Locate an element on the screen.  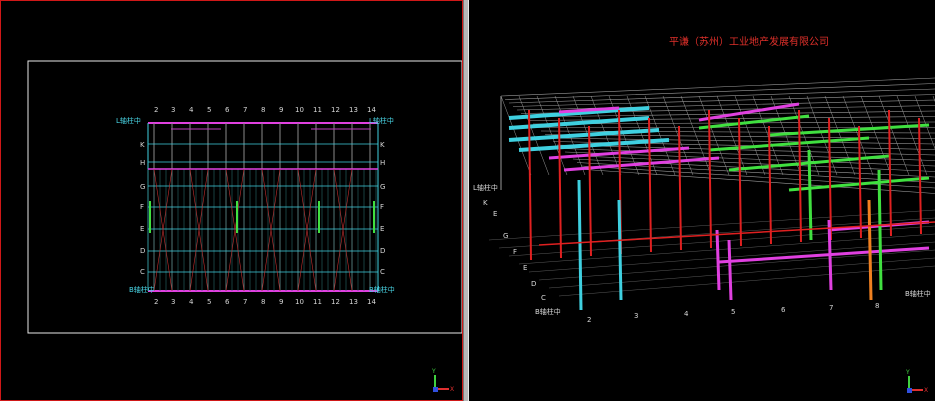
plan-top-grid-labels: 2 3 4 5 6 7 8 9 10 11 12 13 14 is located at coordinates (265, 110).